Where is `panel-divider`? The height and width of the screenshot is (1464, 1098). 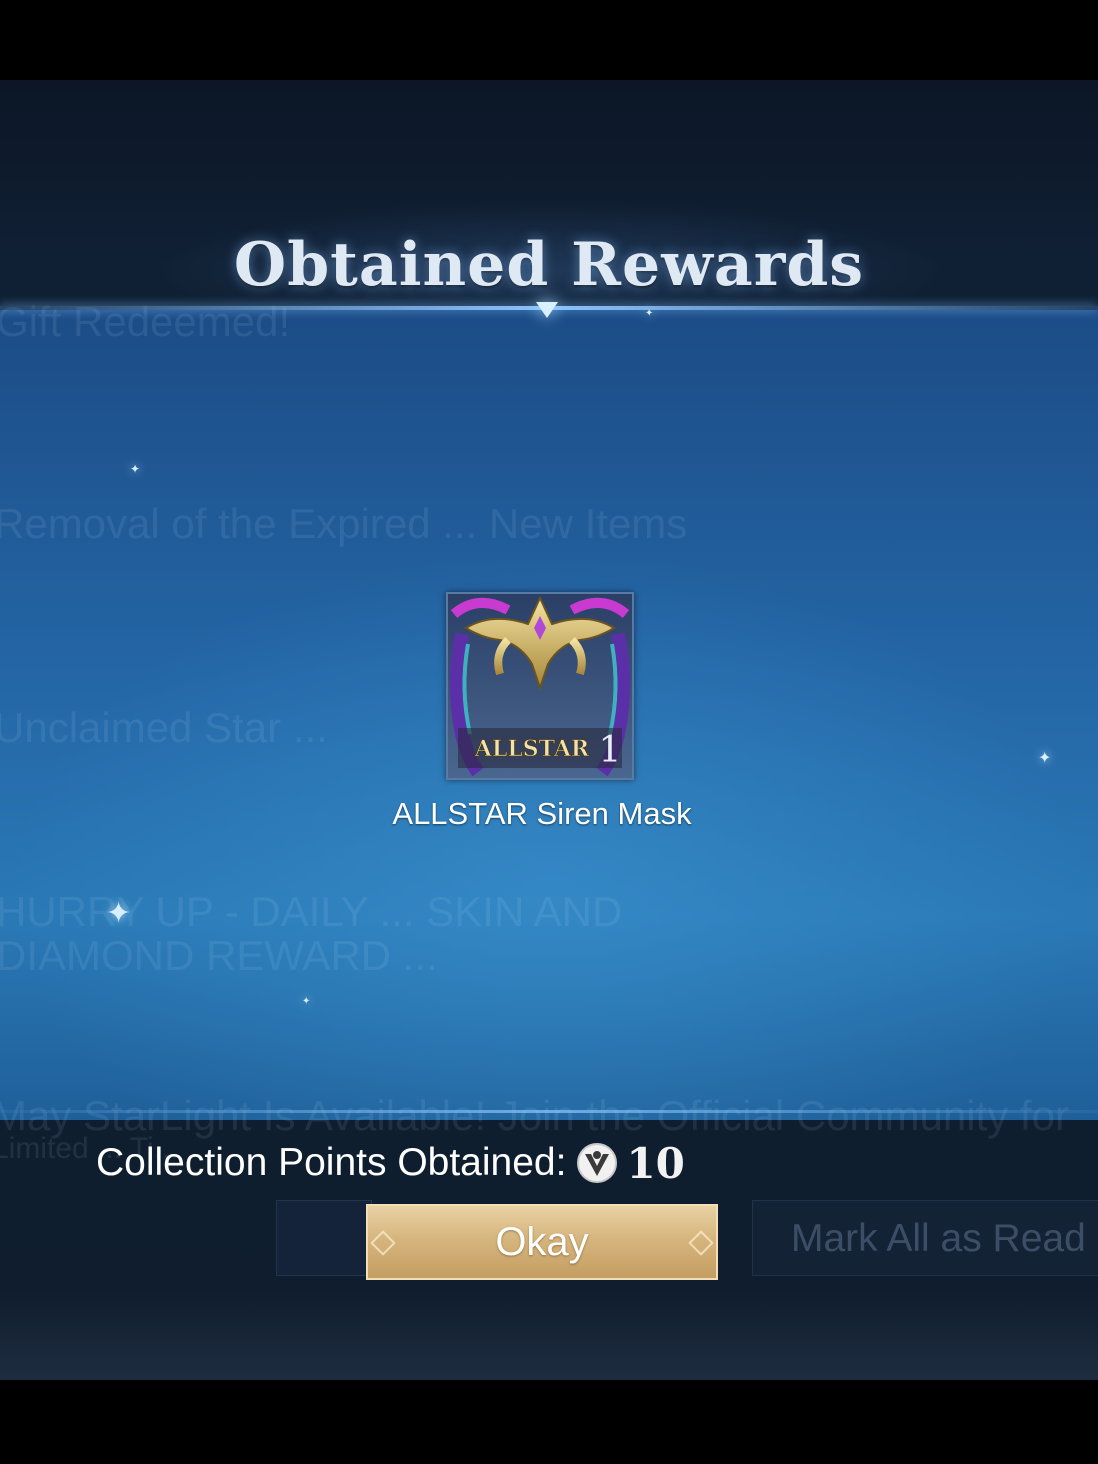 panel-divider is located at coordinates (549, 1111).